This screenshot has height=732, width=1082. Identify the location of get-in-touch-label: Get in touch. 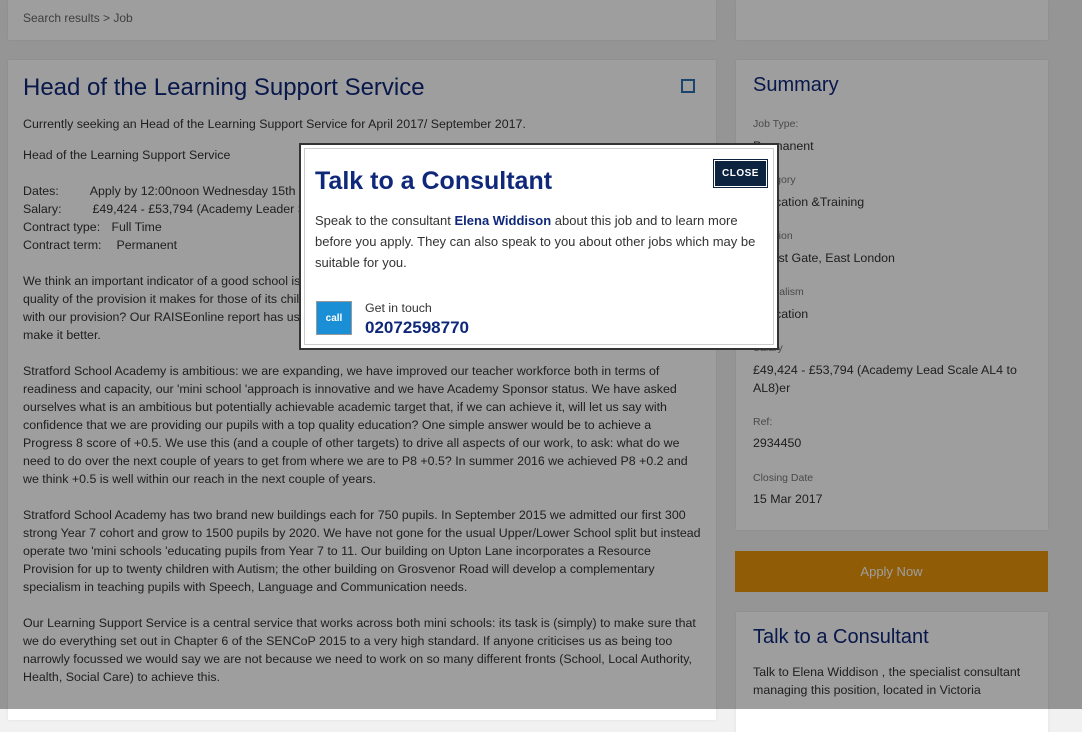
(398, 308).